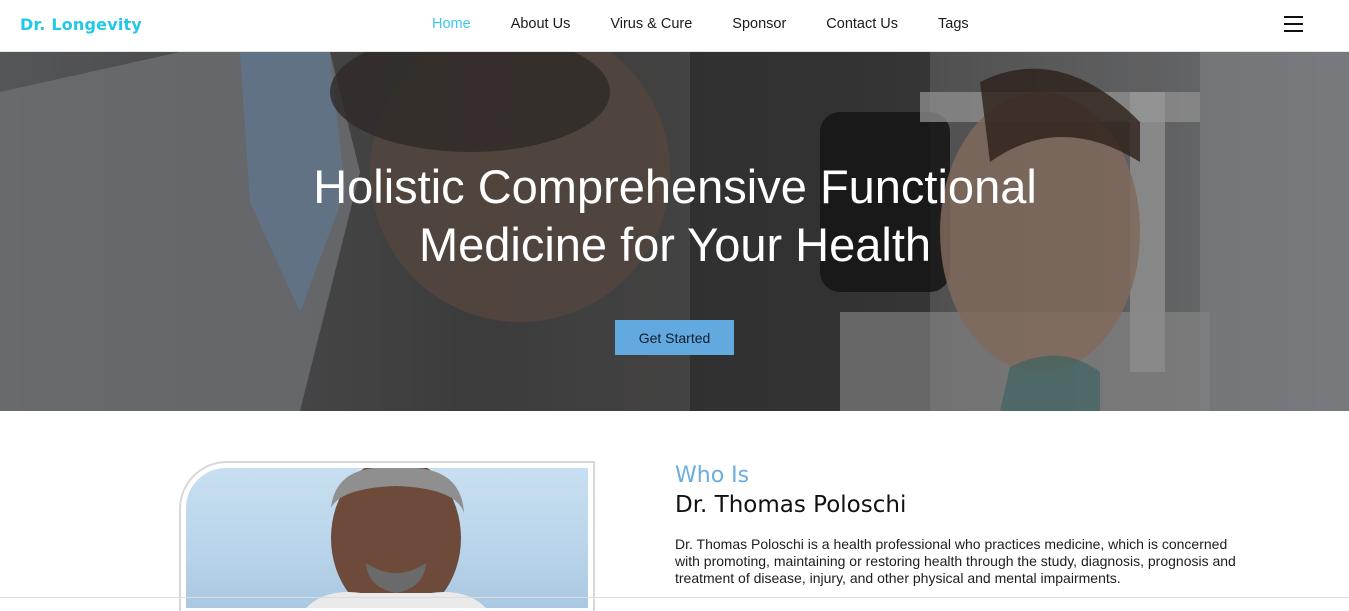 This screenshot has width=1349, height=611. Describe the element at coordinates (674, 597) in the screenshot. I see `divider` at that location.